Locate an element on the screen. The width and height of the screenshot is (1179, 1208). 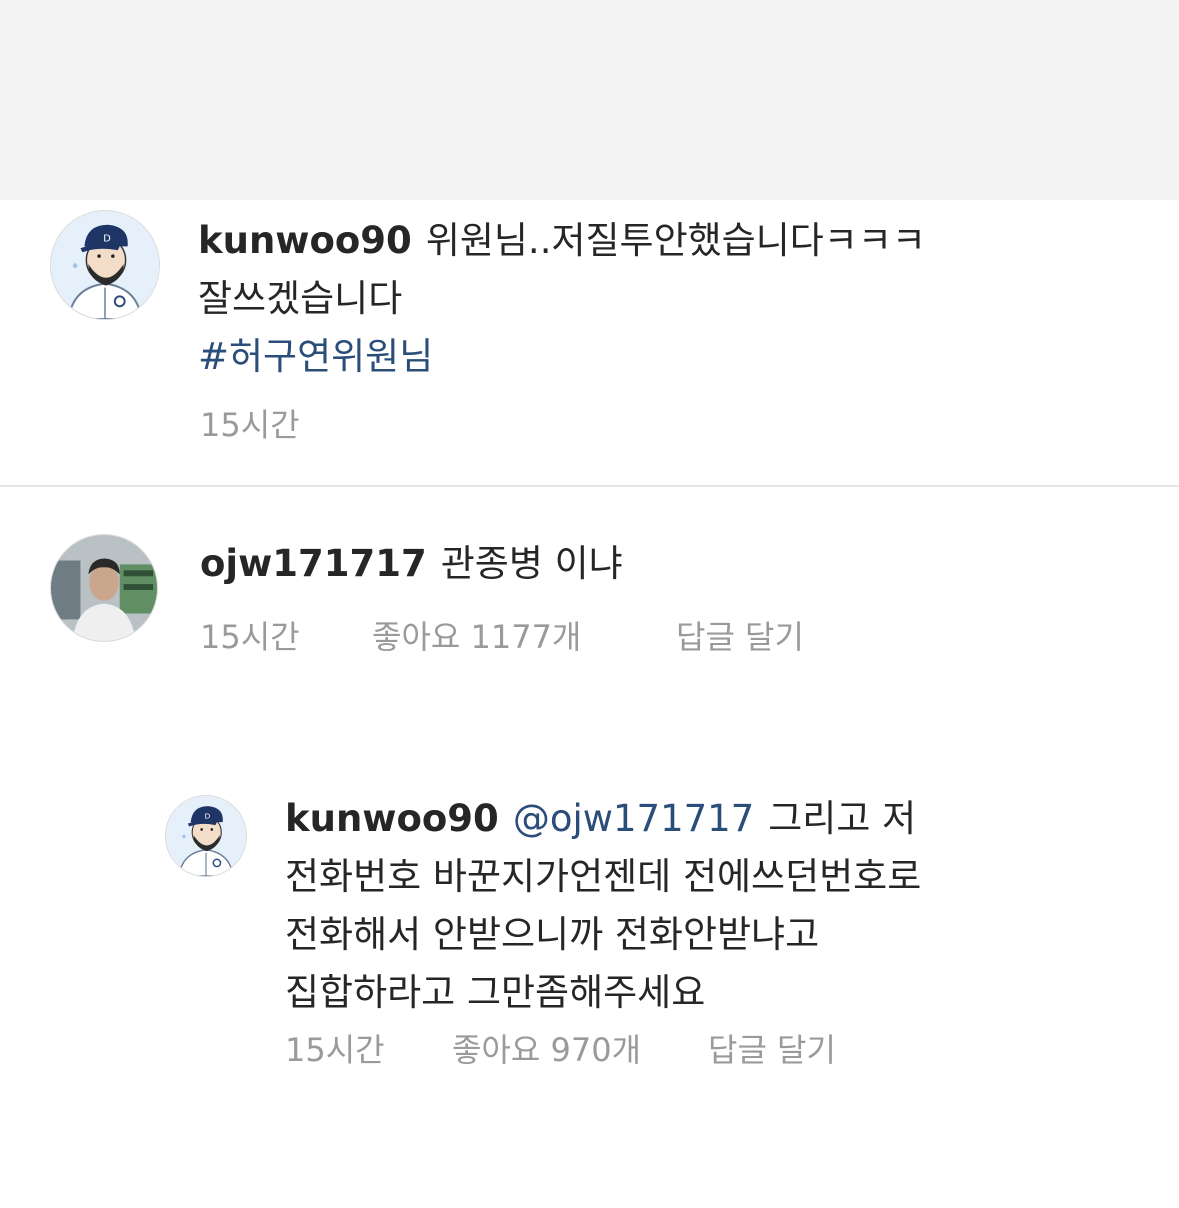
reply-avatar: D is located at coordinates (206, 836).